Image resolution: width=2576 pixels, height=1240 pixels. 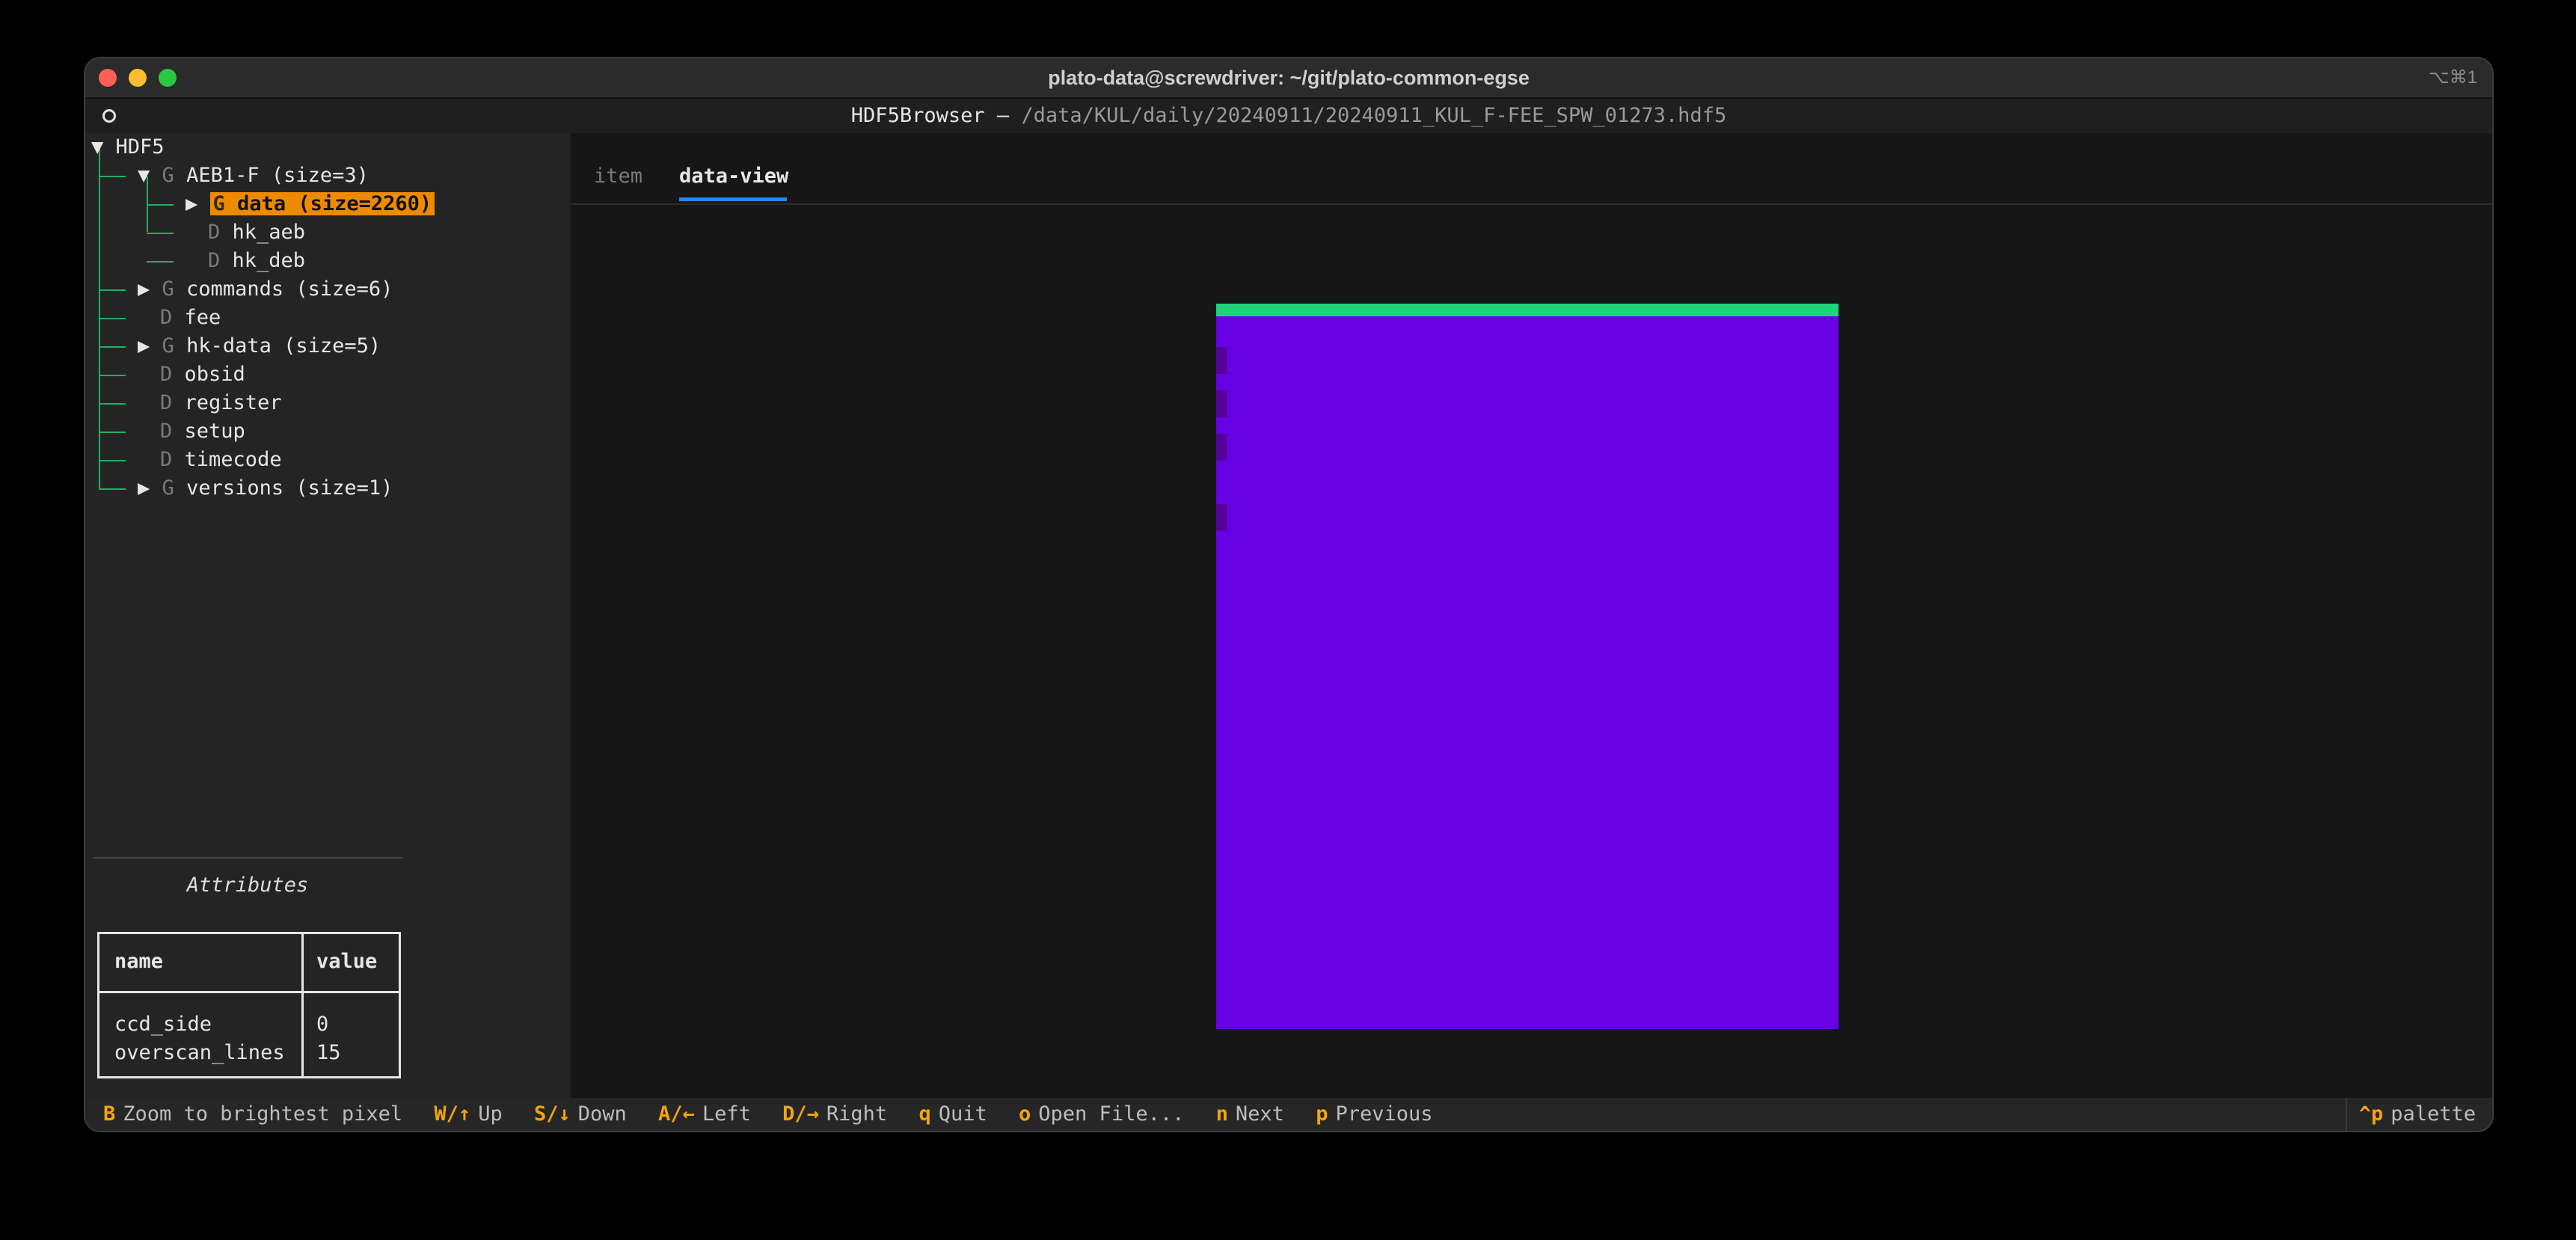 What do you see at coordinates (2433, 1114) in the screenshot?
I see `key-description: palette` at bounding box center [2433, 1114].